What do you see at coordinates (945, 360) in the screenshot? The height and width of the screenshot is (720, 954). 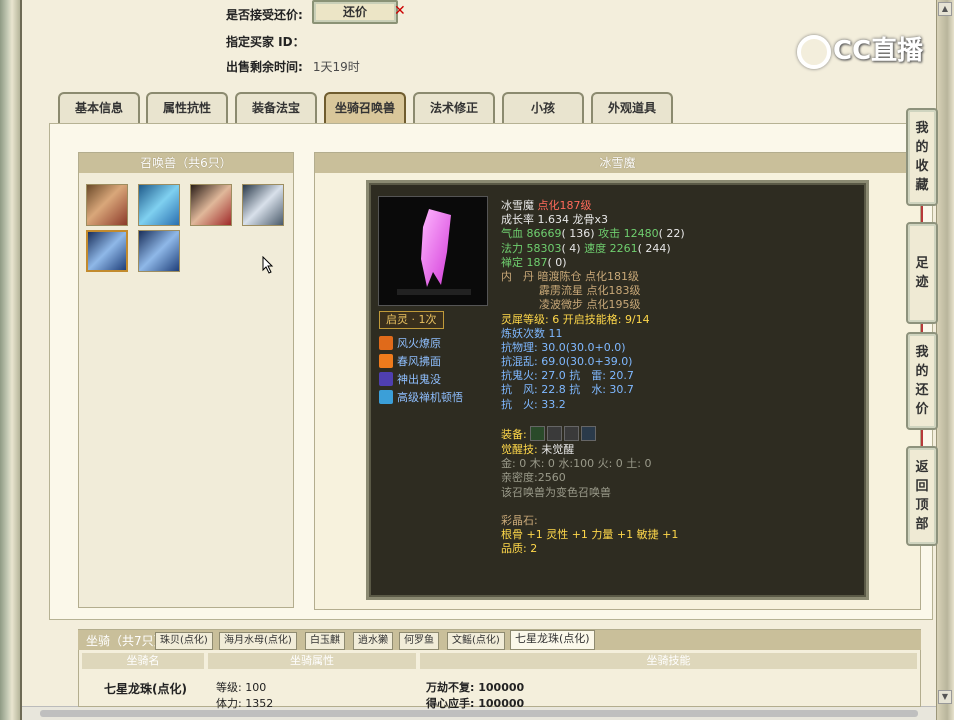 I see `vertical-scrollbar: ▲ ▼` at bounding box center [945, 360].